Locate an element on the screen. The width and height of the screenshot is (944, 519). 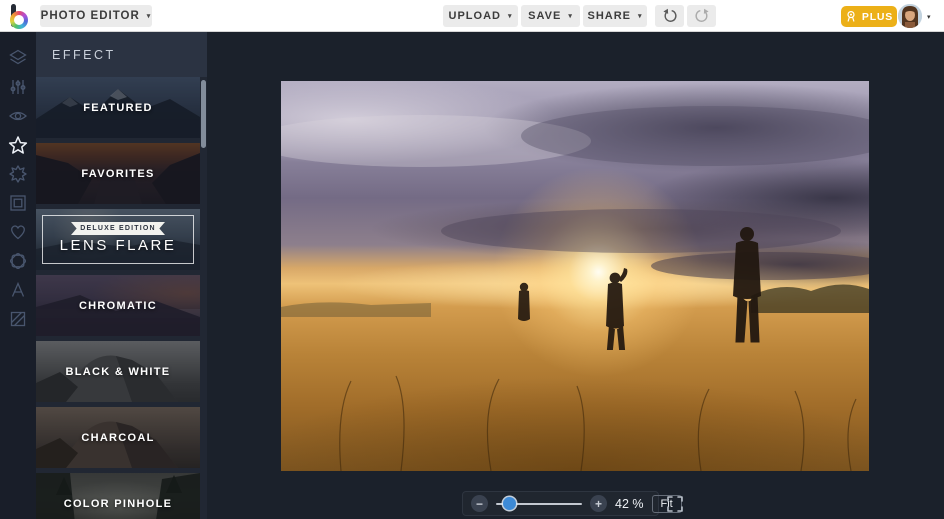
burst-icon is located at coordinates (18, 173).